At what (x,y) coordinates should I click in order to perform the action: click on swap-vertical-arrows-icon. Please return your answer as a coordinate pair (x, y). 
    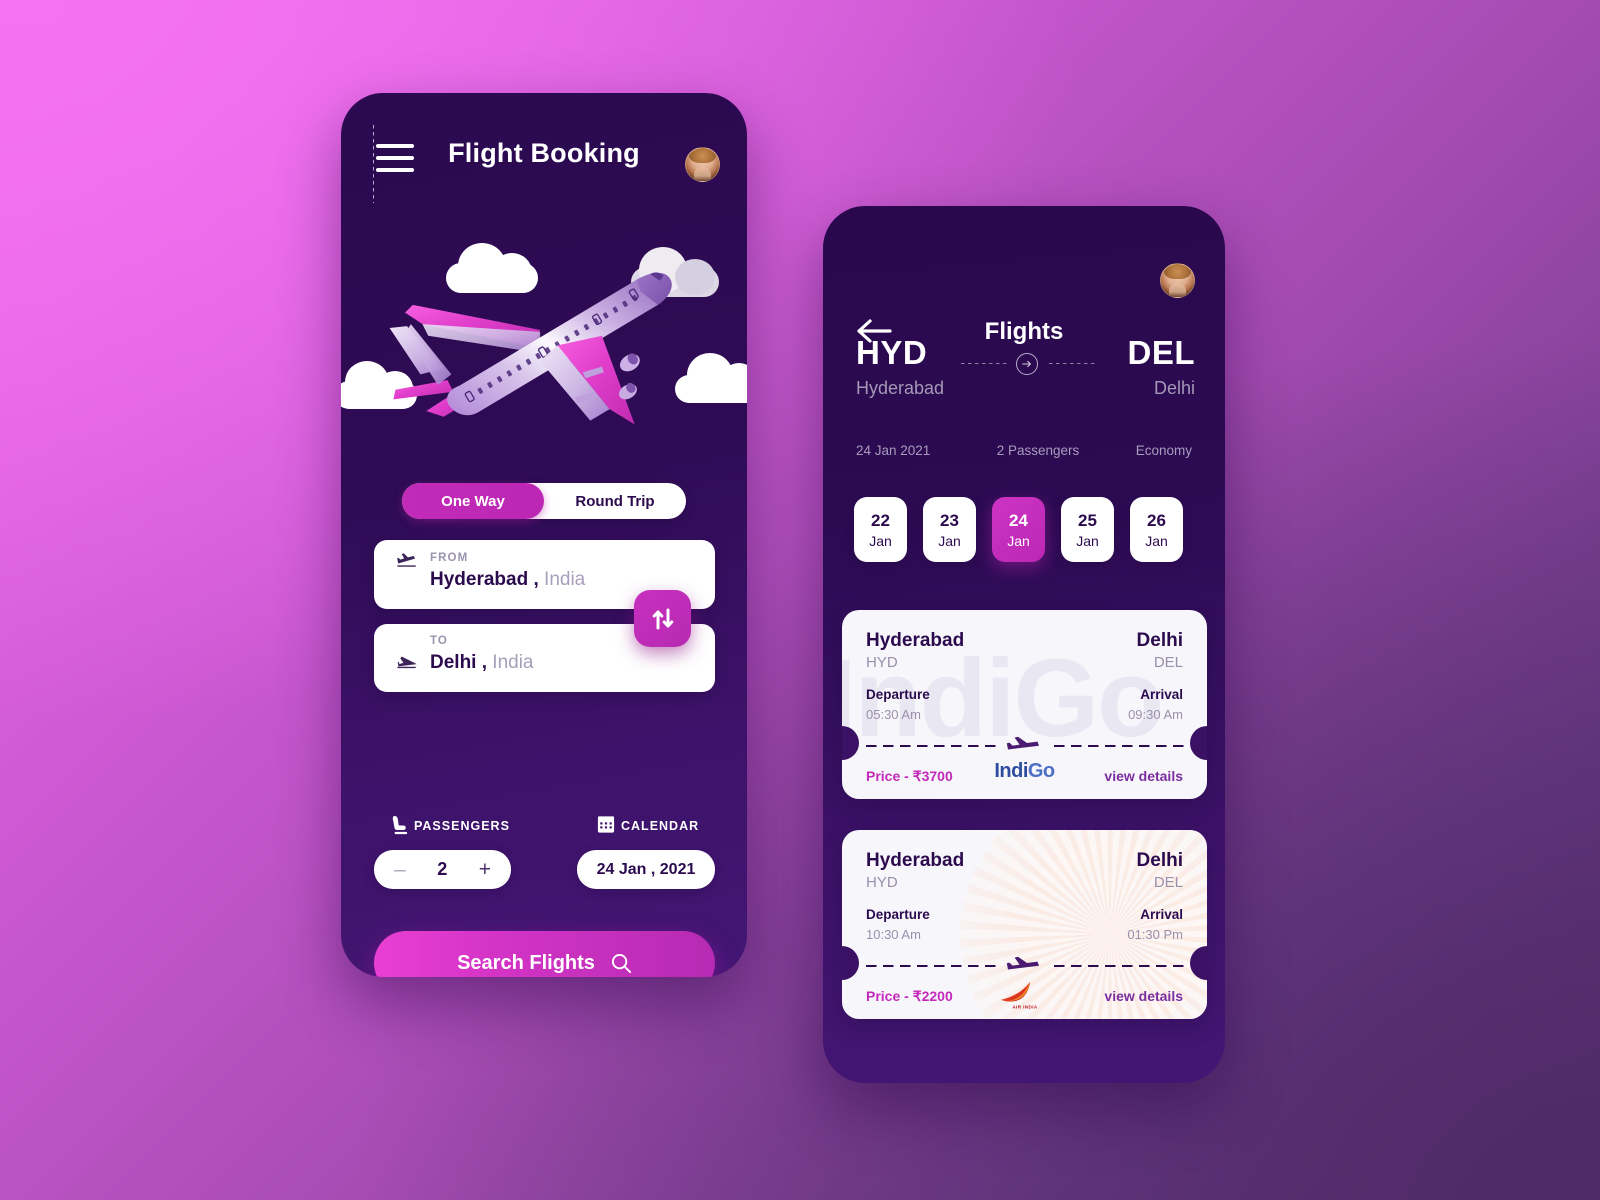
    Looking at the image, I should click on (662, 618).